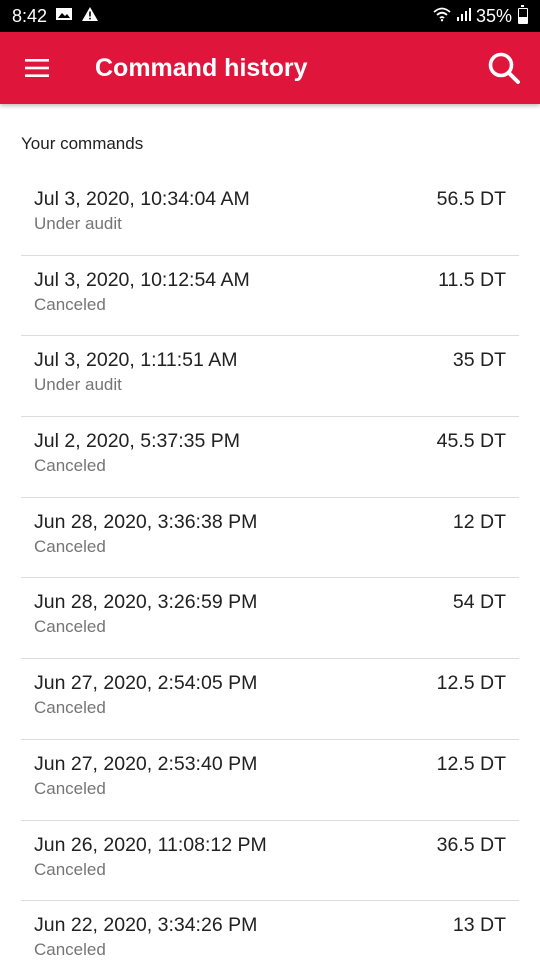  Describe the element at coordinates (82, 143) in the screenshot. I see `section-label: Your commands` at that location.